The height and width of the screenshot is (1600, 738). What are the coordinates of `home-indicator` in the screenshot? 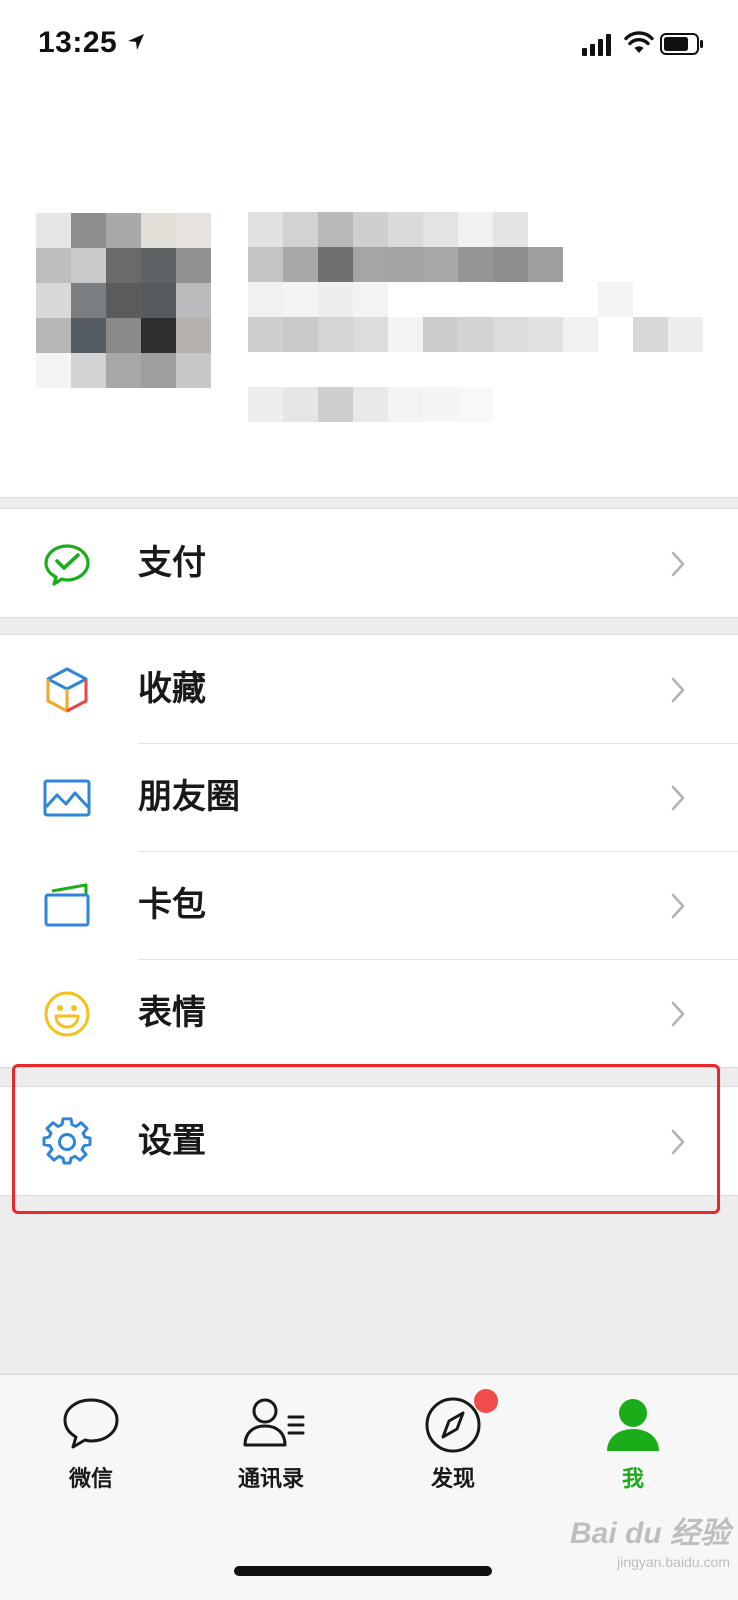 It's located at (363, 1571).